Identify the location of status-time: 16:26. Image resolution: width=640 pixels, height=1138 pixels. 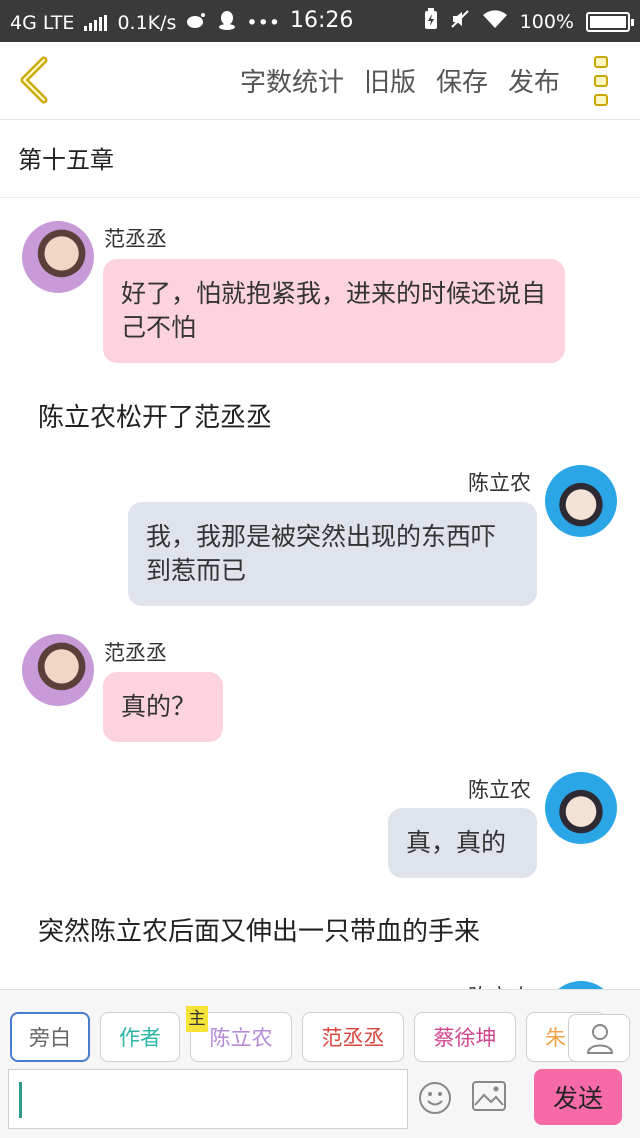
(322, 20).